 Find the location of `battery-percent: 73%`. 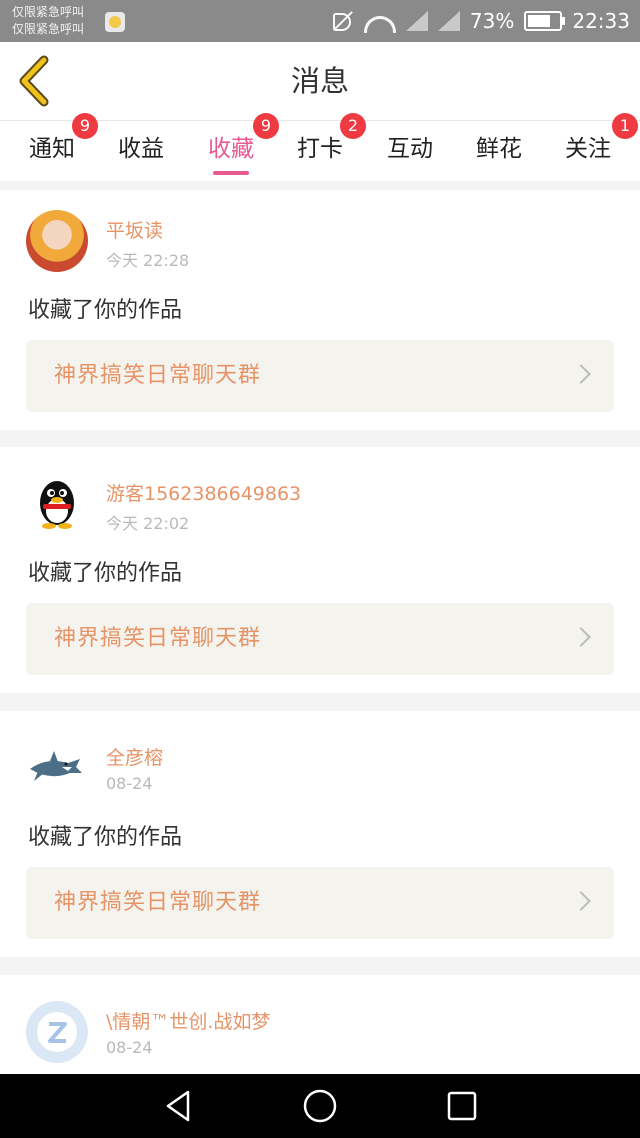

battery-percent: 73% is located at coordinates (492, 21).